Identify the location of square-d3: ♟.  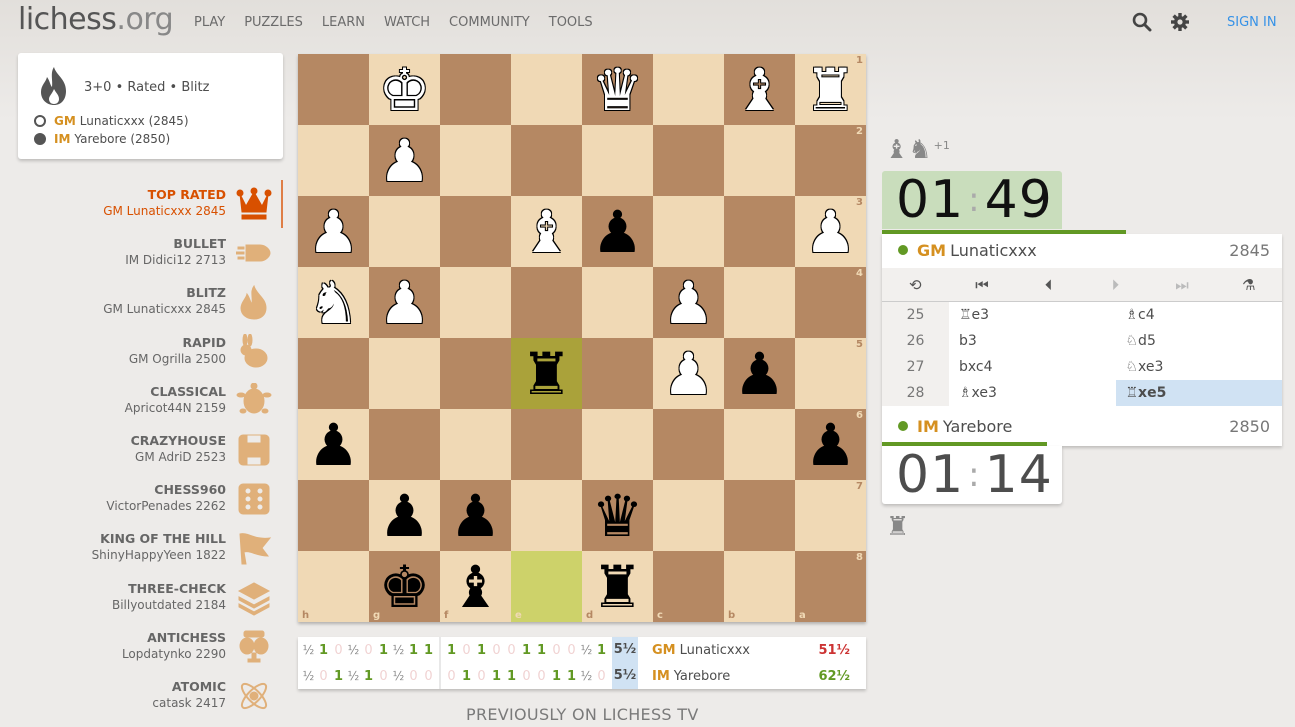
(617, 231).